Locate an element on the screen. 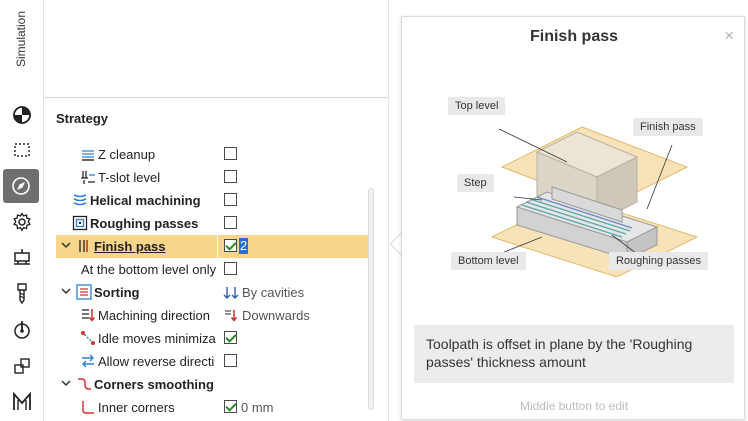  dashed-rectangle-icon is located at coordinates (22, 150).